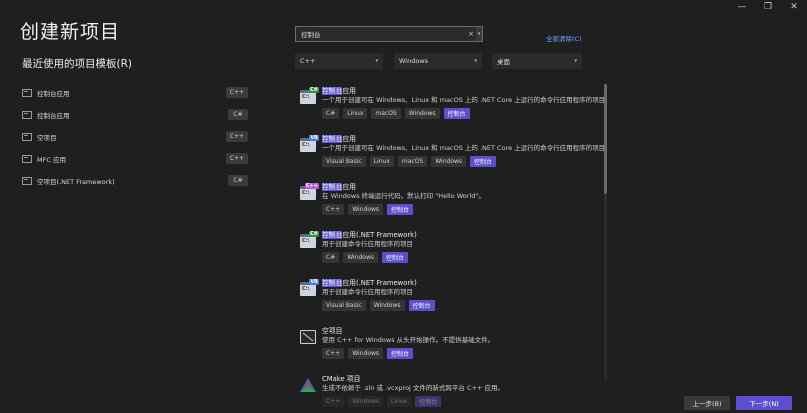 This screenshot has height=413, width=807. I want to click on restore-icon: ❐, so click(768, 7).